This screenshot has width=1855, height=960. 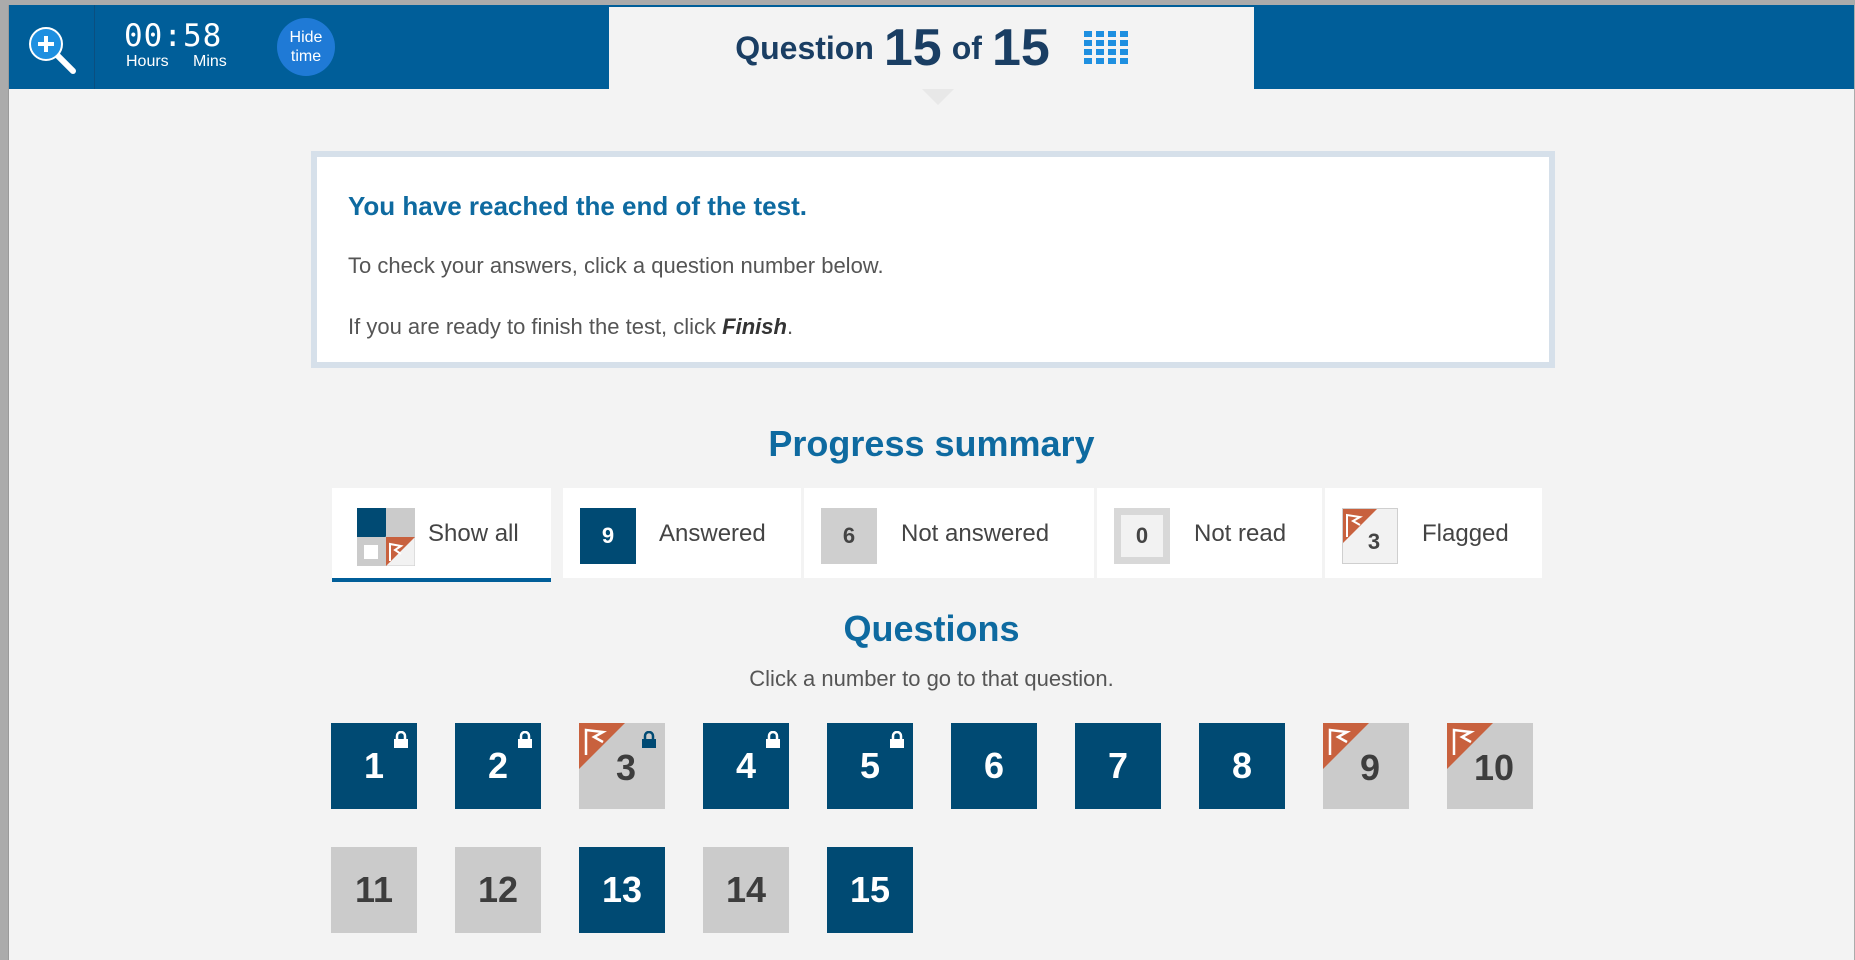 What do you see at coordinates (52, 50) in the screenshot?
I see `zoom-in-icon` at bounding box center [52, 50].